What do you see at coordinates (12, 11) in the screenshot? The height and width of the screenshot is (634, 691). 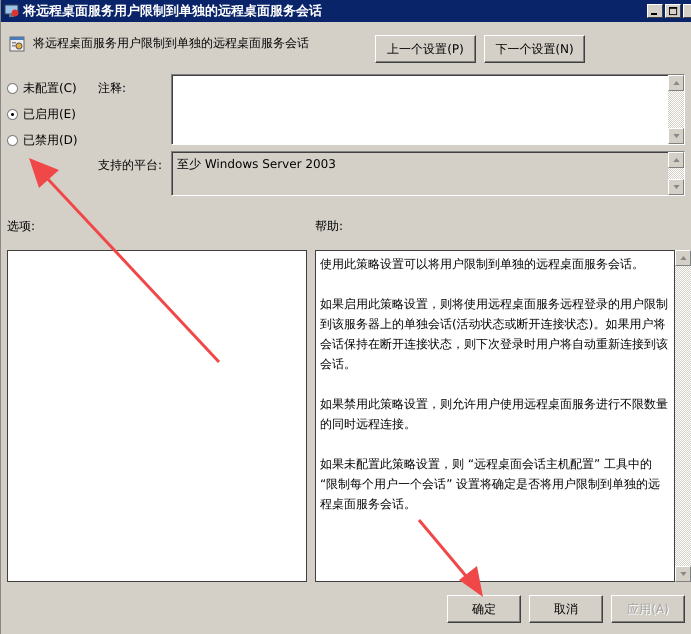 I see `computer-icon` at bounding box center [12, 11].